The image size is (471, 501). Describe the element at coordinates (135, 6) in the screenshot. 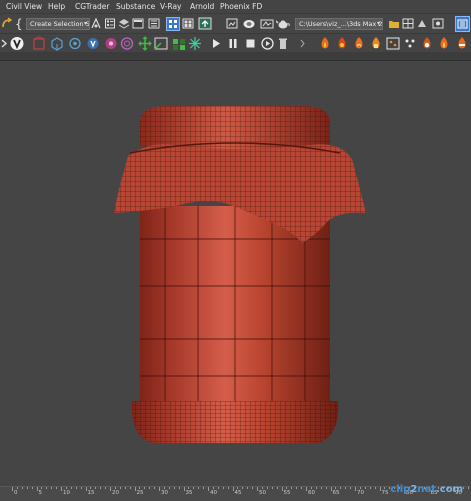

I see `menu-item-substance: Substance` at that location.